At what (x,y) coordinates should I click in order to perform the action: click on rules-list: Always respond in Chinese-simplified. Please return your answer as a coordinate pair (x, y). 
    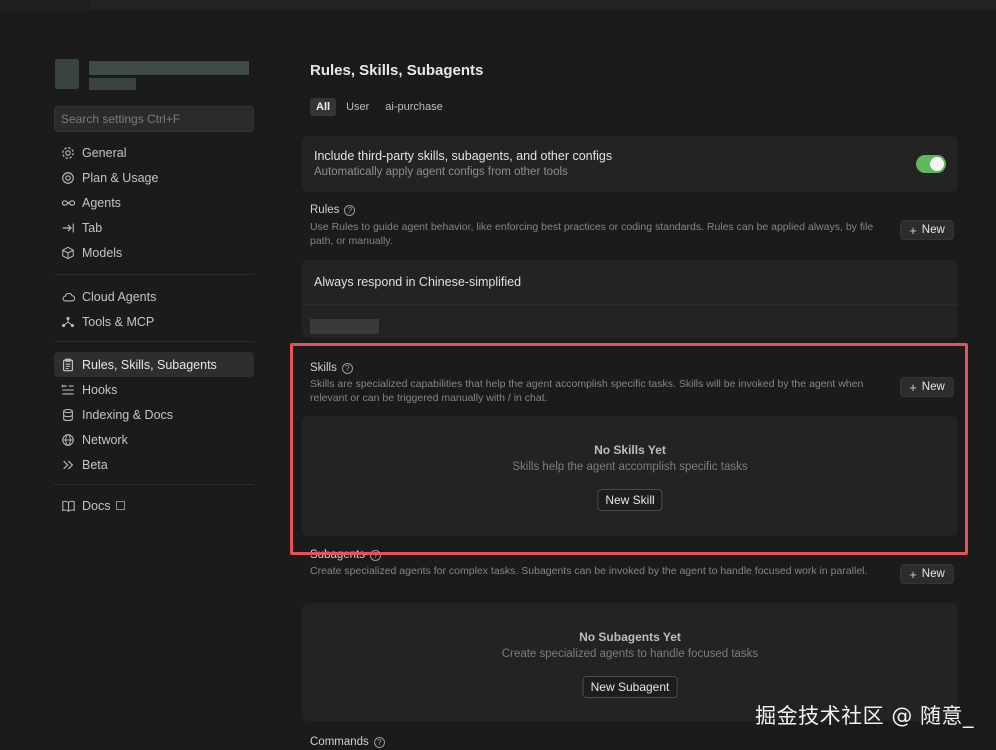
    Looking at the image, I should click on (630, 299).